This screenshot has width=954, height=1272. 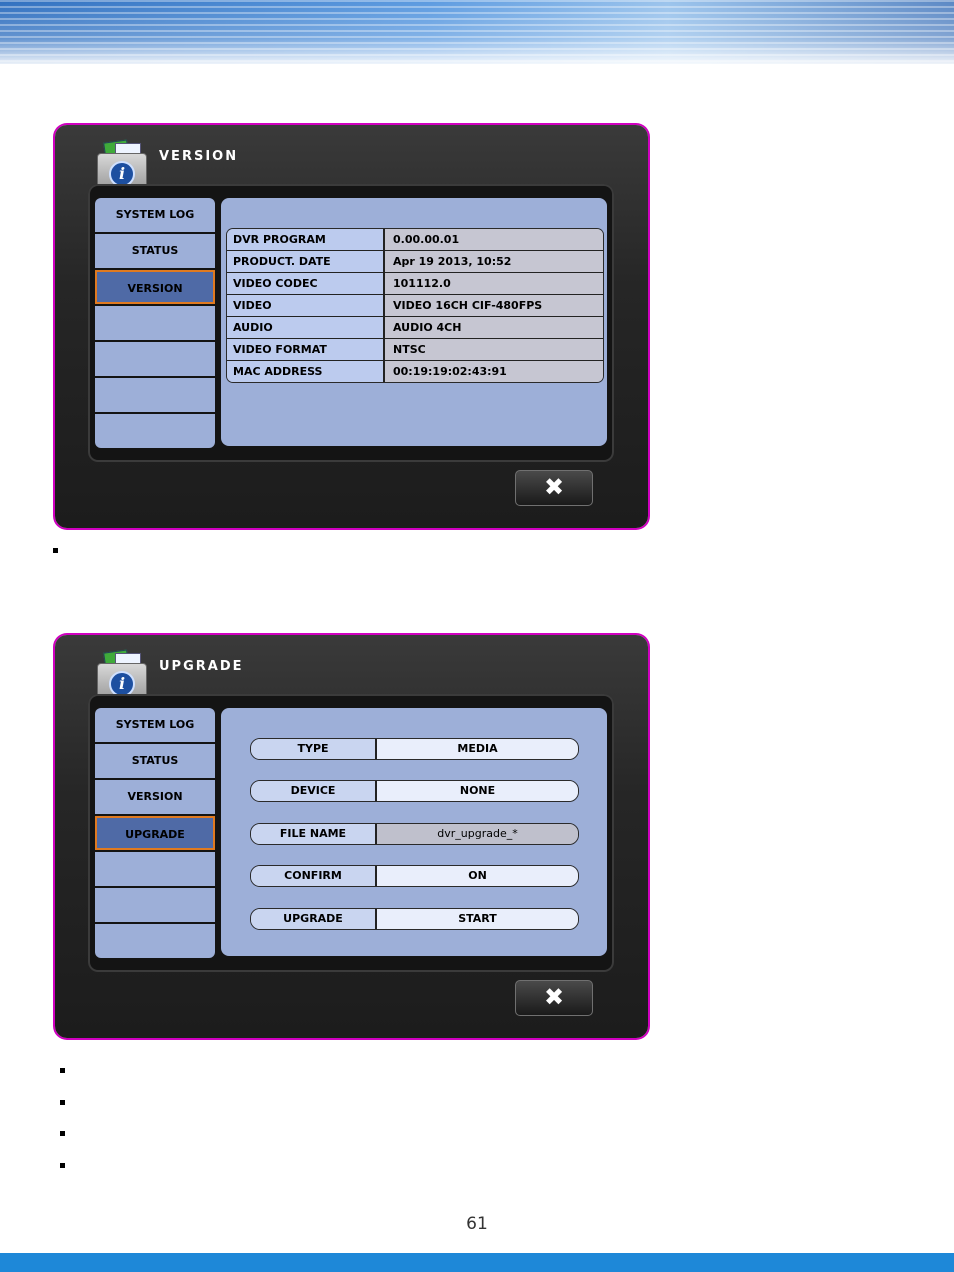 I want to click on table-row: DVR PROGRAM 0.00.00.01, so click(x=415, y=240).